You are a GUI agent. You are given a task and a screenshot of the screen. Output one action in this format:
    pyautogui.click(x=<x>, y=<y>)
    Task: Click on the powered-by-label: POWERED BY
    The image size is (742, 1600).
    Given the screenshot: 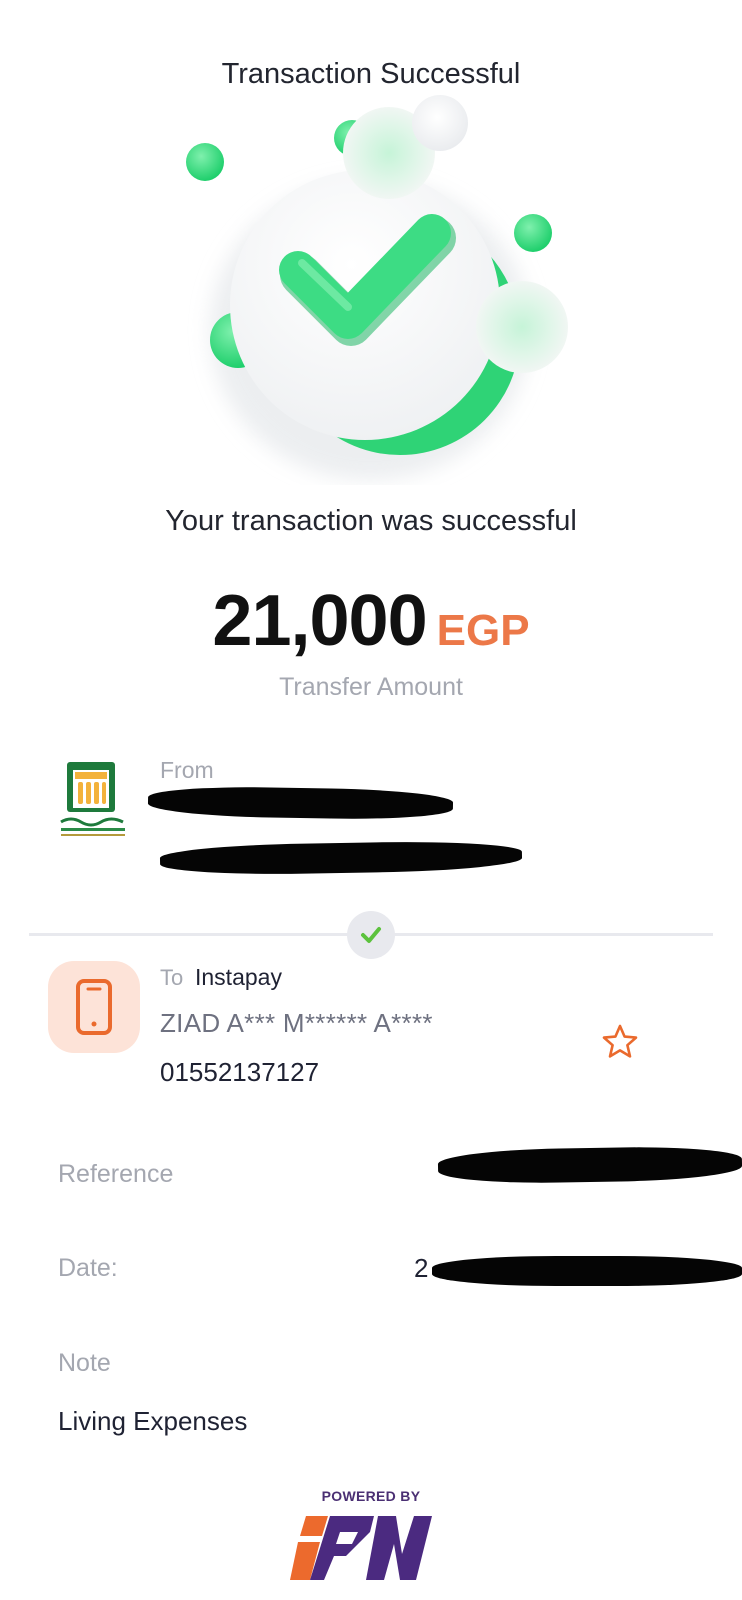 What is the action you would take?
    pyautogui.click(x=371, y=1496)
    